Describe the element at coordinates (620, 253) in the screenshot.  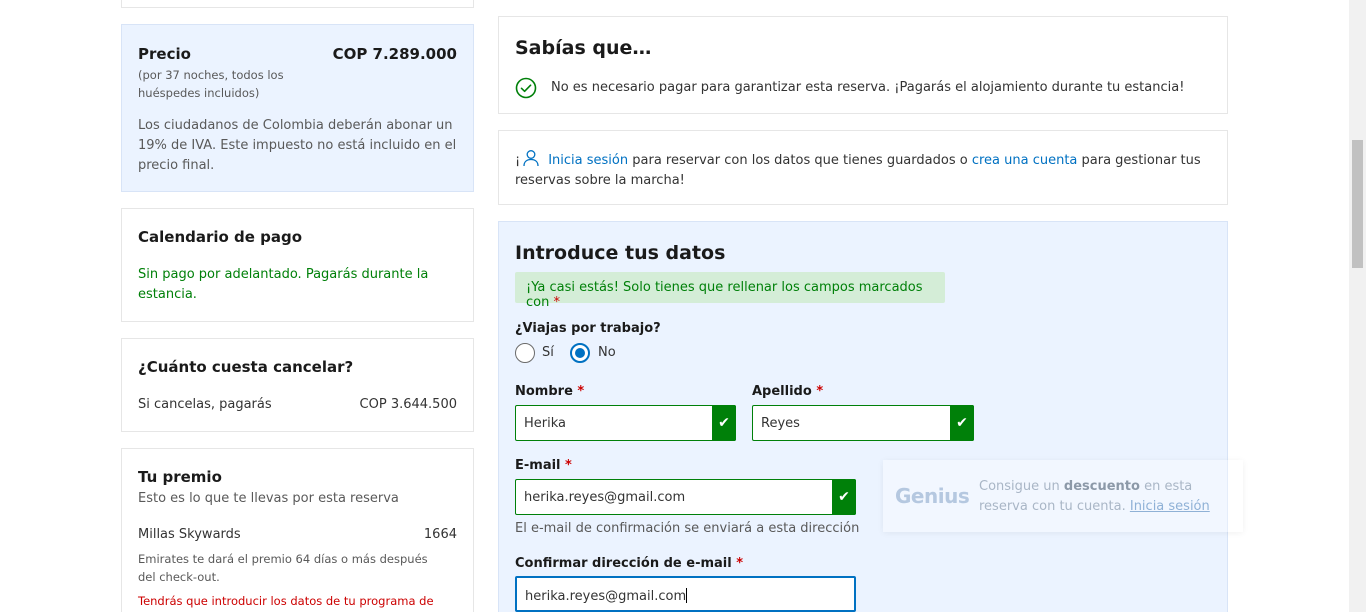
I see `form-title: Introduce tus datos` at that location.